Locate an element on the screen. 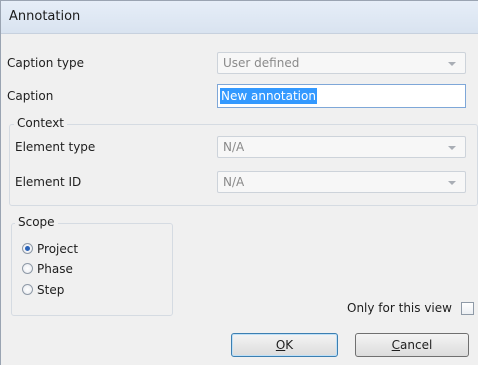 The width and height of the screenshot is (479, 365). scope-radio-label: Project is located at coordinates (58, 249).